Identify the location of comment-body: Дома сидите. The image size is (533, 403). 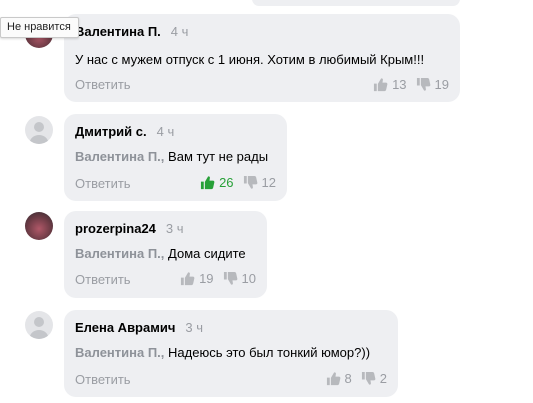
(207, 253).